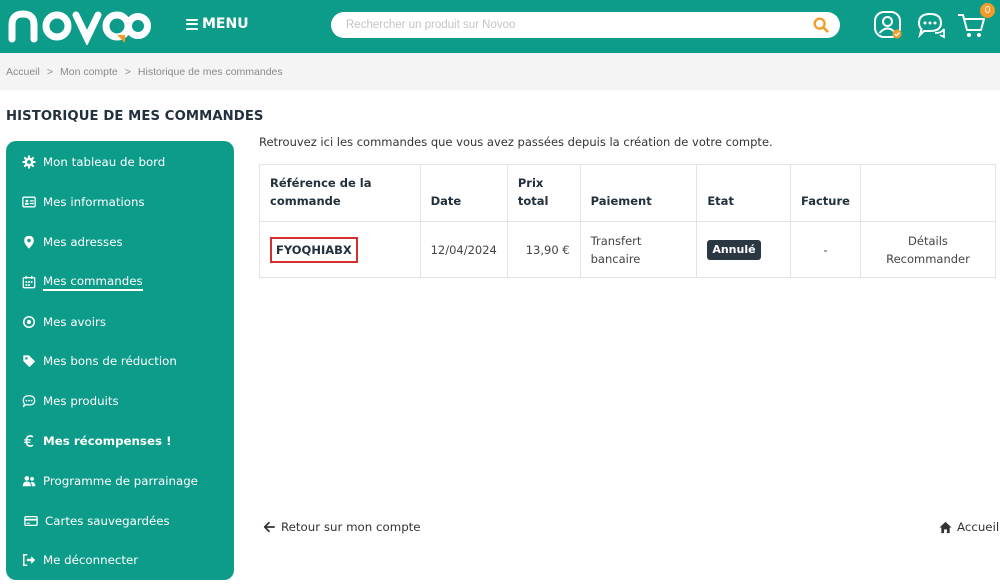  What do you see at coordinates (825, 193) in the screenshot?
I see `header-invoice: Facture` at bounding box center [825, 193].